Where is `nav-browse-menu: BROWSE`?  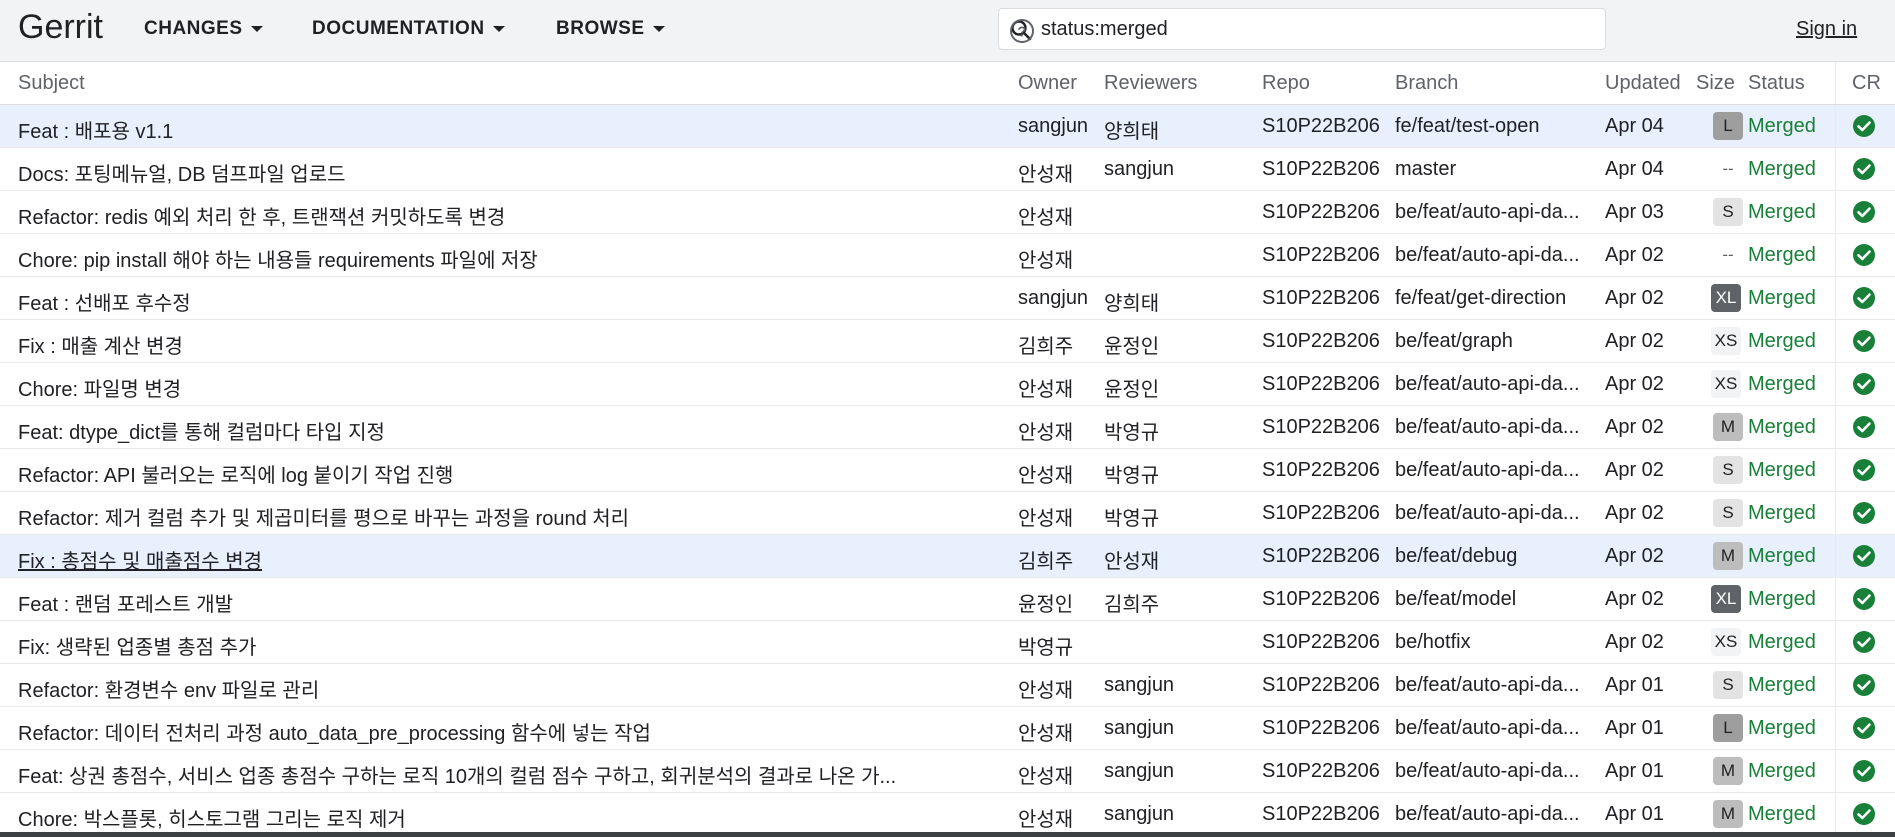 nav-browse-menu: BROWSE is located at coordinates (610, 29).